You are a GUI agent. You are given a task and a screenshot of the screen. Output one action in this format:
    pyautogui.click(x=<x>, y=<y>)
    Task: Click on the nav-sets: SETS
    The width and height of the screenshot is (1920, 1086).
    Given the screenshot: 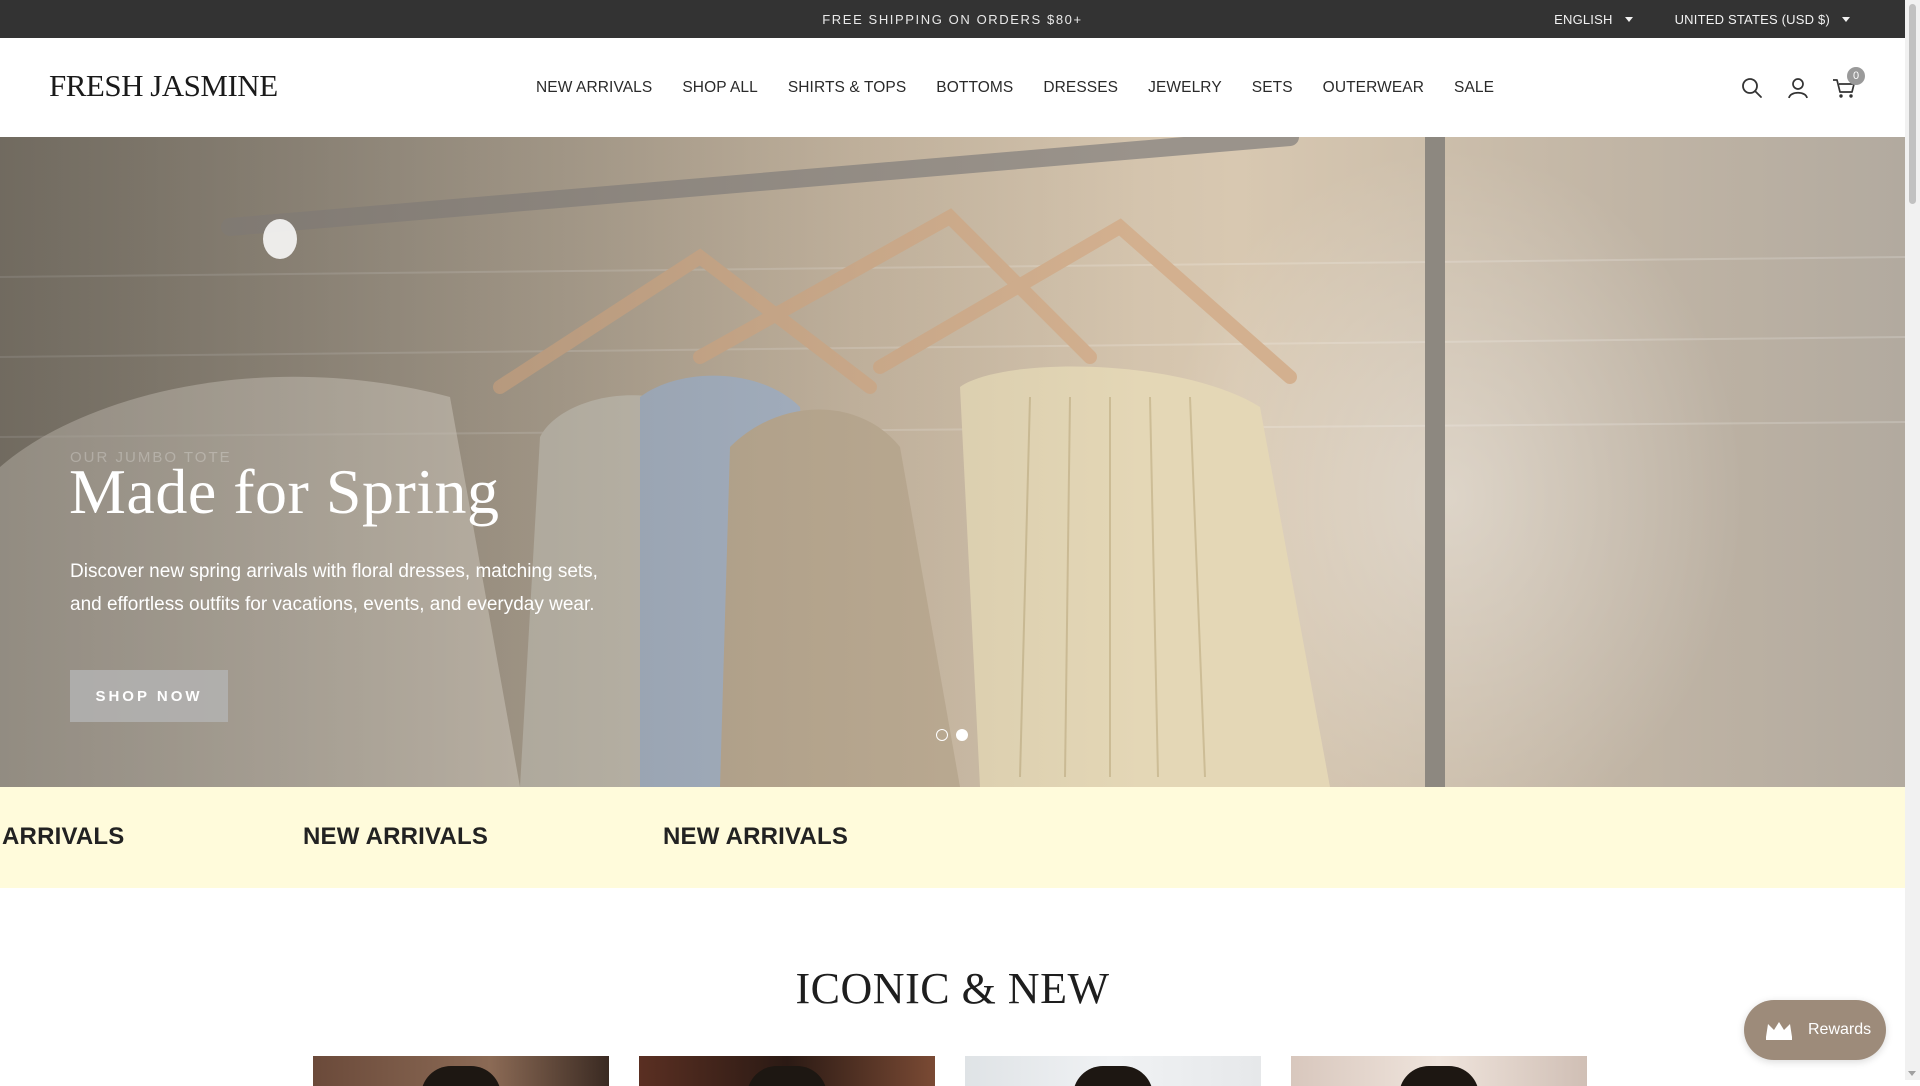 What is the action you would take?
    pyautogui.click(x=1272, y=88)
    